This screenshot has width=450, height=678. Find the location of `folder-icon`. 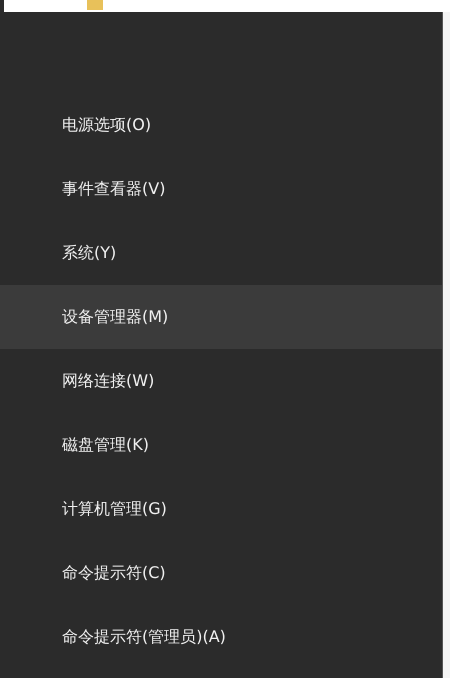

folder-icon is located at coordinates (95, 5).